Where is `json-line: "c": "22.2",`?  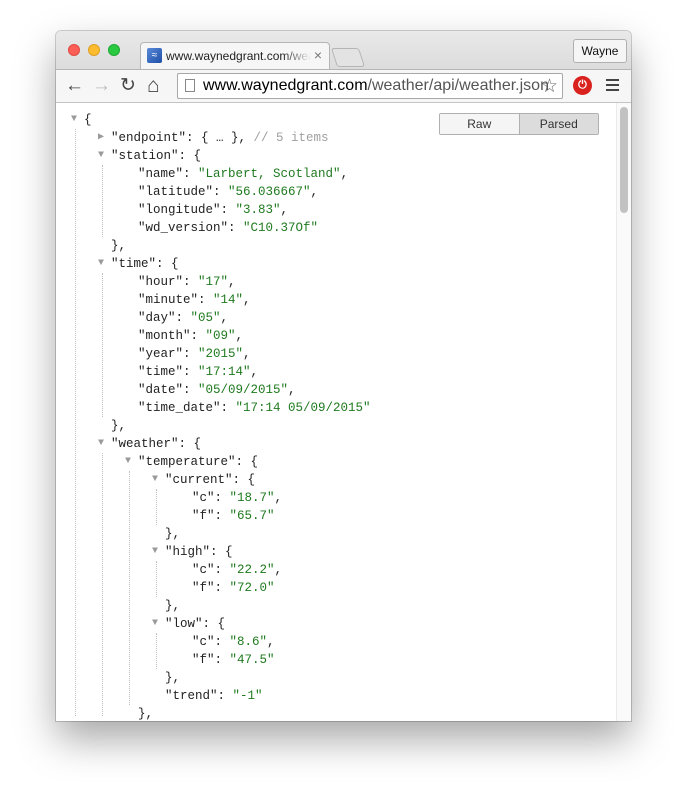
json-line: "c": "22.2", is located at coordinates (237, 570).